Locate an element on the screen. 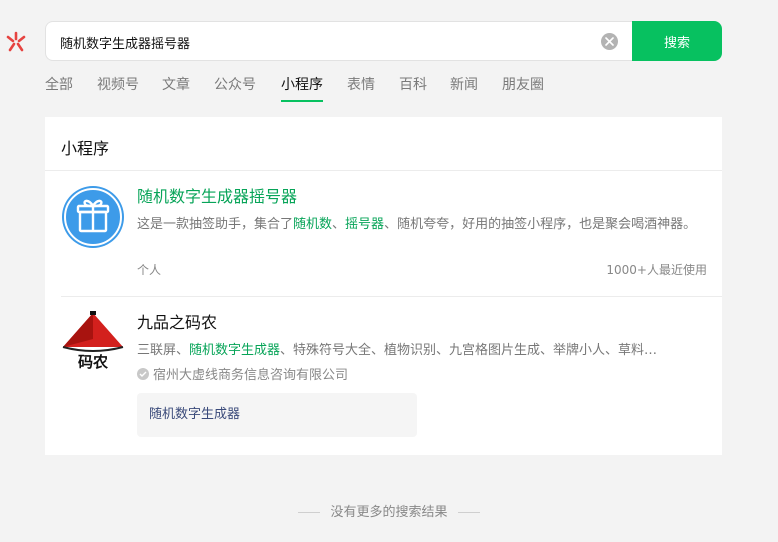 The height and width of the screenshot is (542, 778). service-link-card: 随机数字生成器 is located at coordinates (277, 415).